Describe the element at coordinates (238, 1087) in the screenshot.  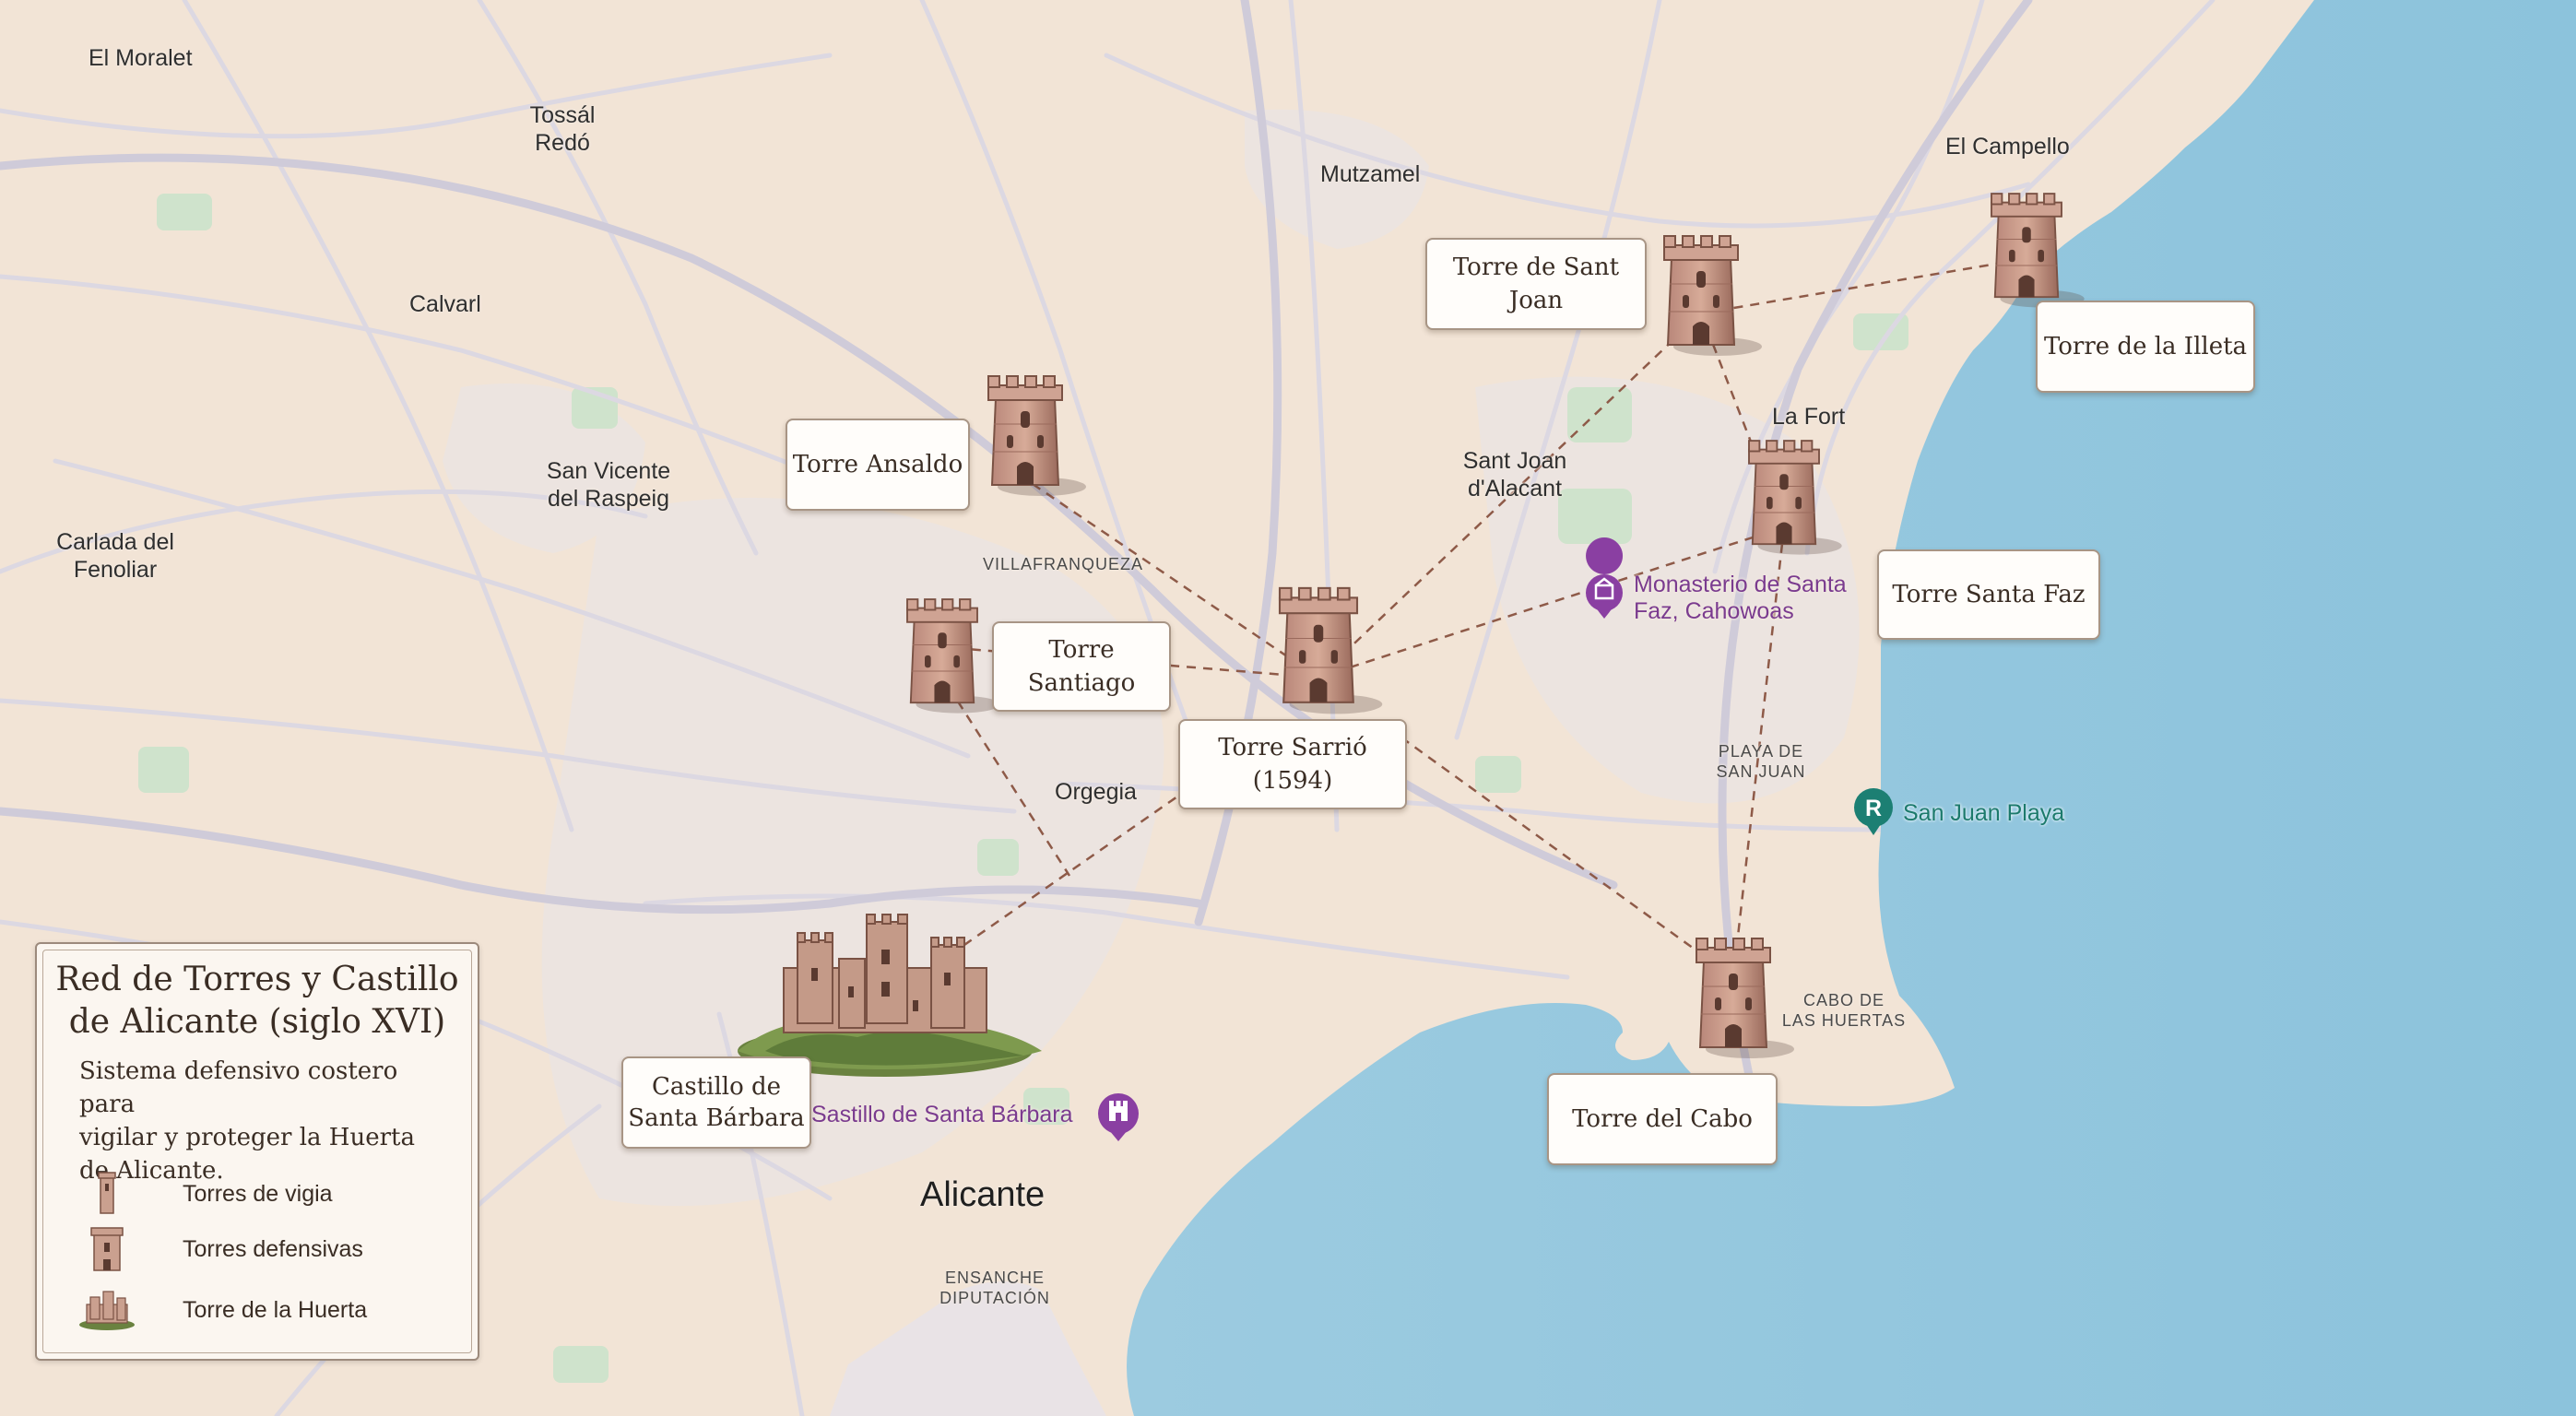
I see `legend-desc-line1: Sistema defensivo costero para` at that location.